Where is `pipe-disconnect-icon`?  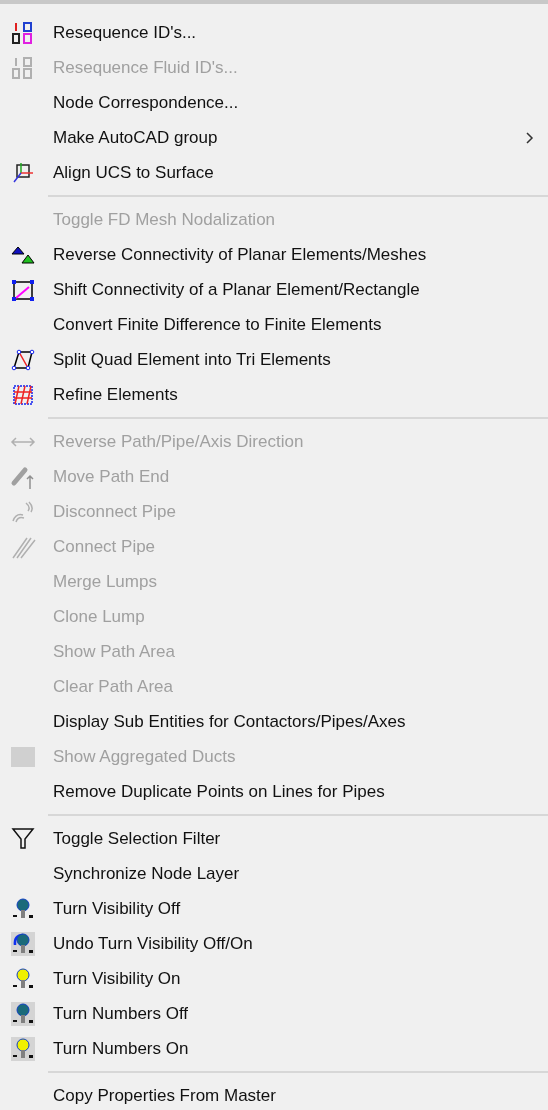
pipe-disconnect-icon is located at coordinates (23, 511).